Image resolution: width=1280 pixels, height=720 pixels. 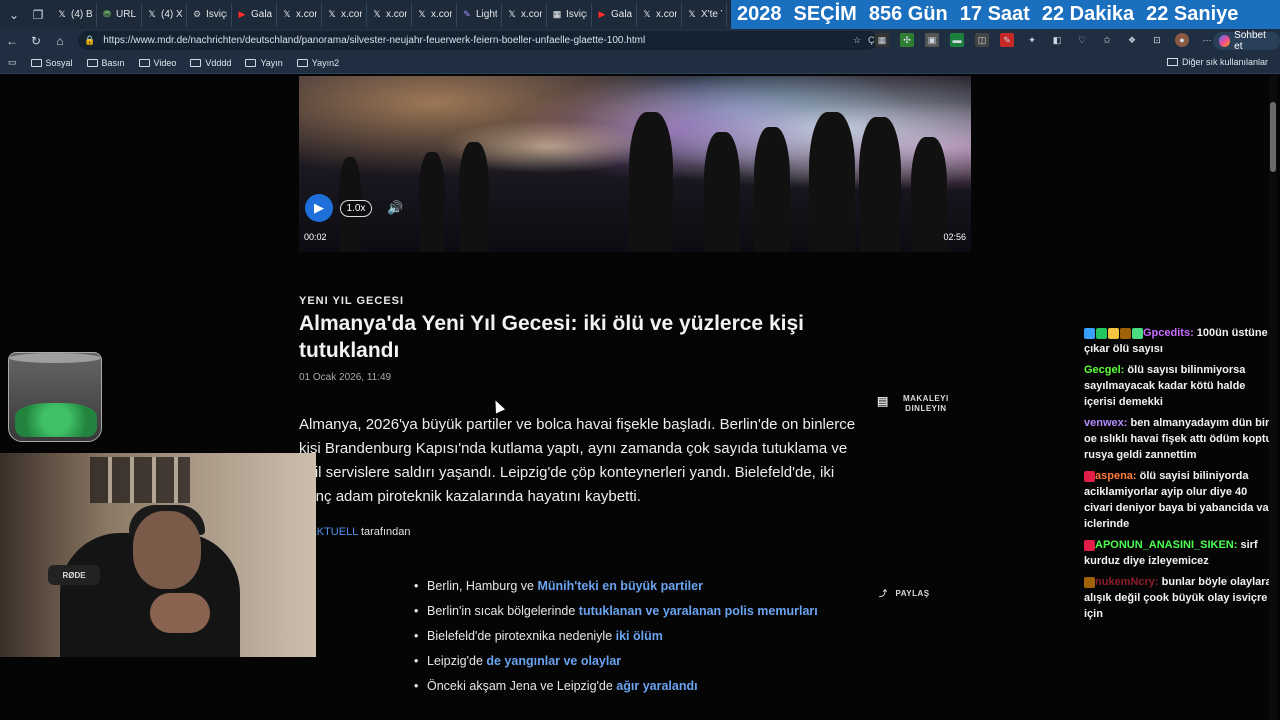 What do you see at coordinates (1007, 40) in the screenshot?
I see `extension-icon: ✎` at bounding box center [1007, 40].